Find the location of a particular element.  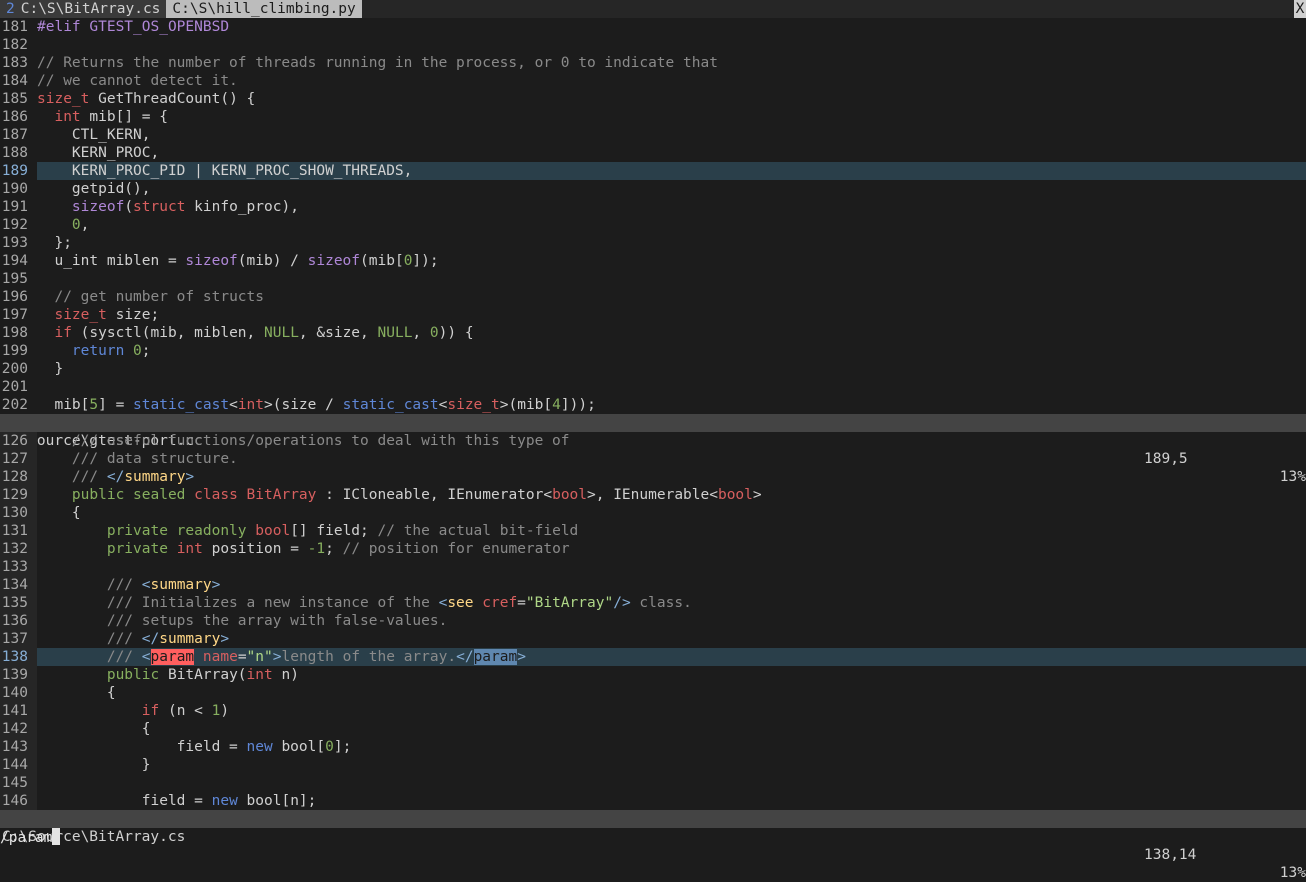

code-line: 185 size_t GetThreadCount() { is located at coordinates (653, 99).